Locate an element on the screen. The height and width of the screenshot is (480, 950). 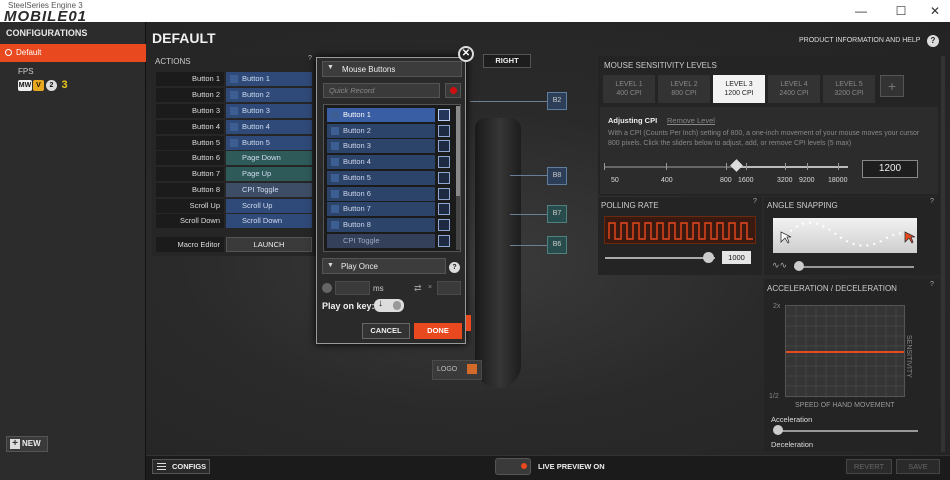
cpi-tick-label: 3200 is located at coordinates (785, 180).